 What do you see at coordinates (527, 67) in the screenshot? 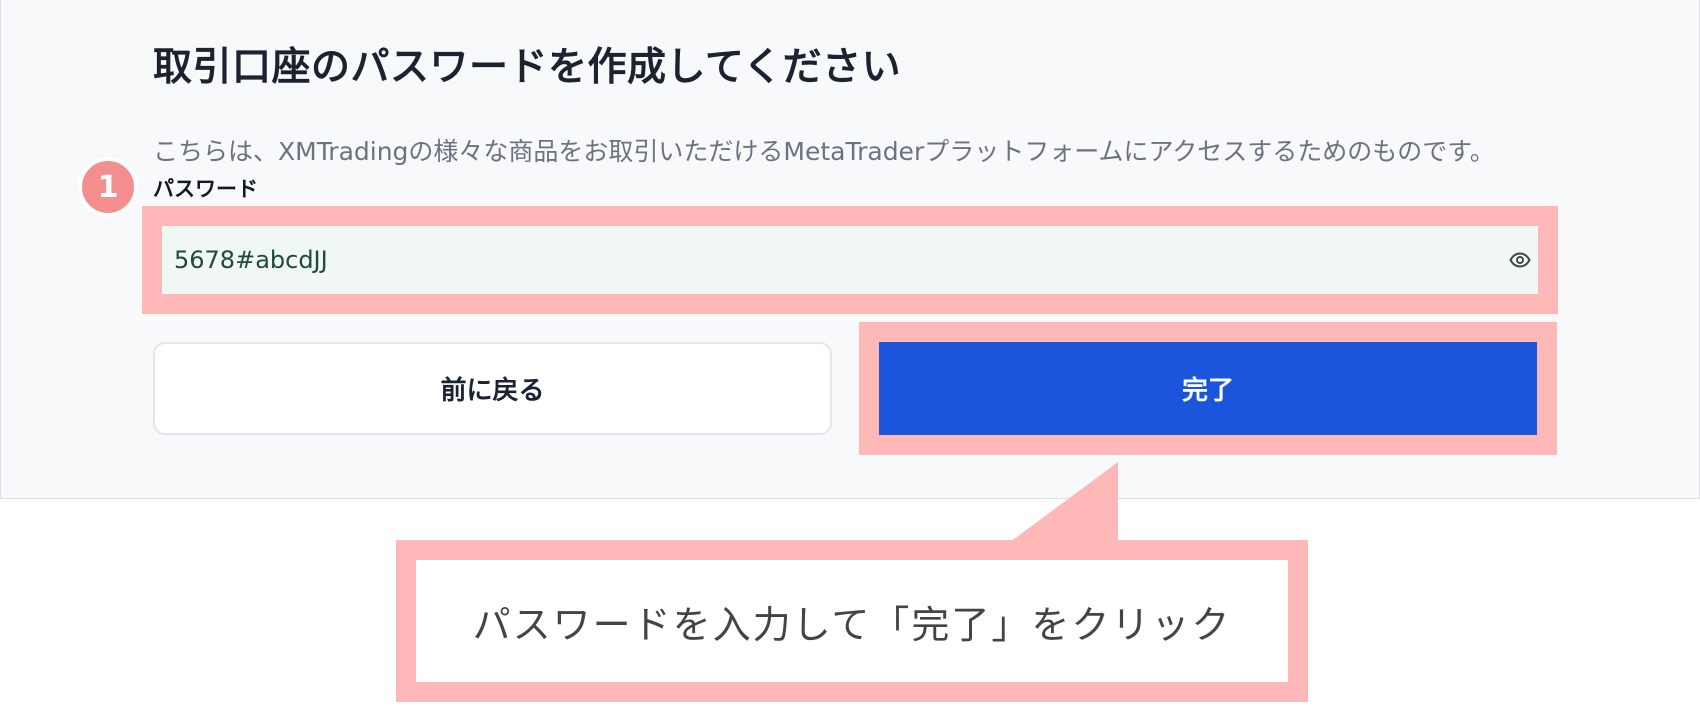
I see `page-title: 取引口座のパスワードを作成してください` at bounding box center [527, 67].